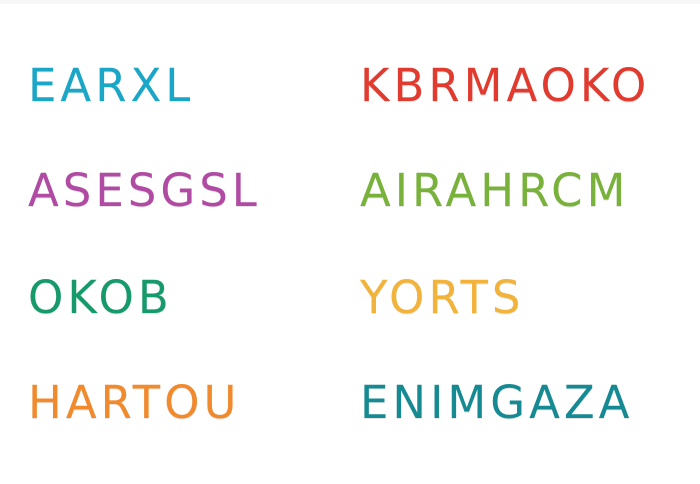 Image resolution: width=700 pixels, height=484 pixels. Describe the element at coordinates (495, 190) in the screenshot. I see `scrambled-word-4: AIRAHRCM` at that location.